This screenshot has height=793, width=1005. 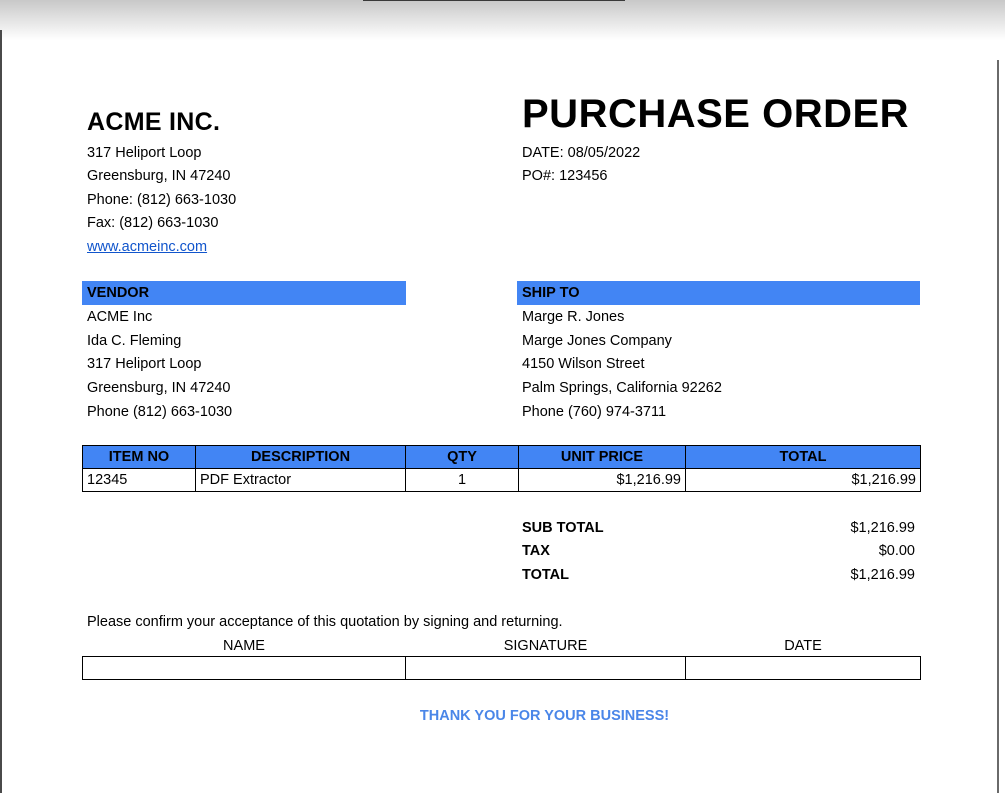 What do you see at coordinates (563, 528) in the screenshot?
I see `subtotal-label: SUB TOTAL` at bounding box center [563, 528].